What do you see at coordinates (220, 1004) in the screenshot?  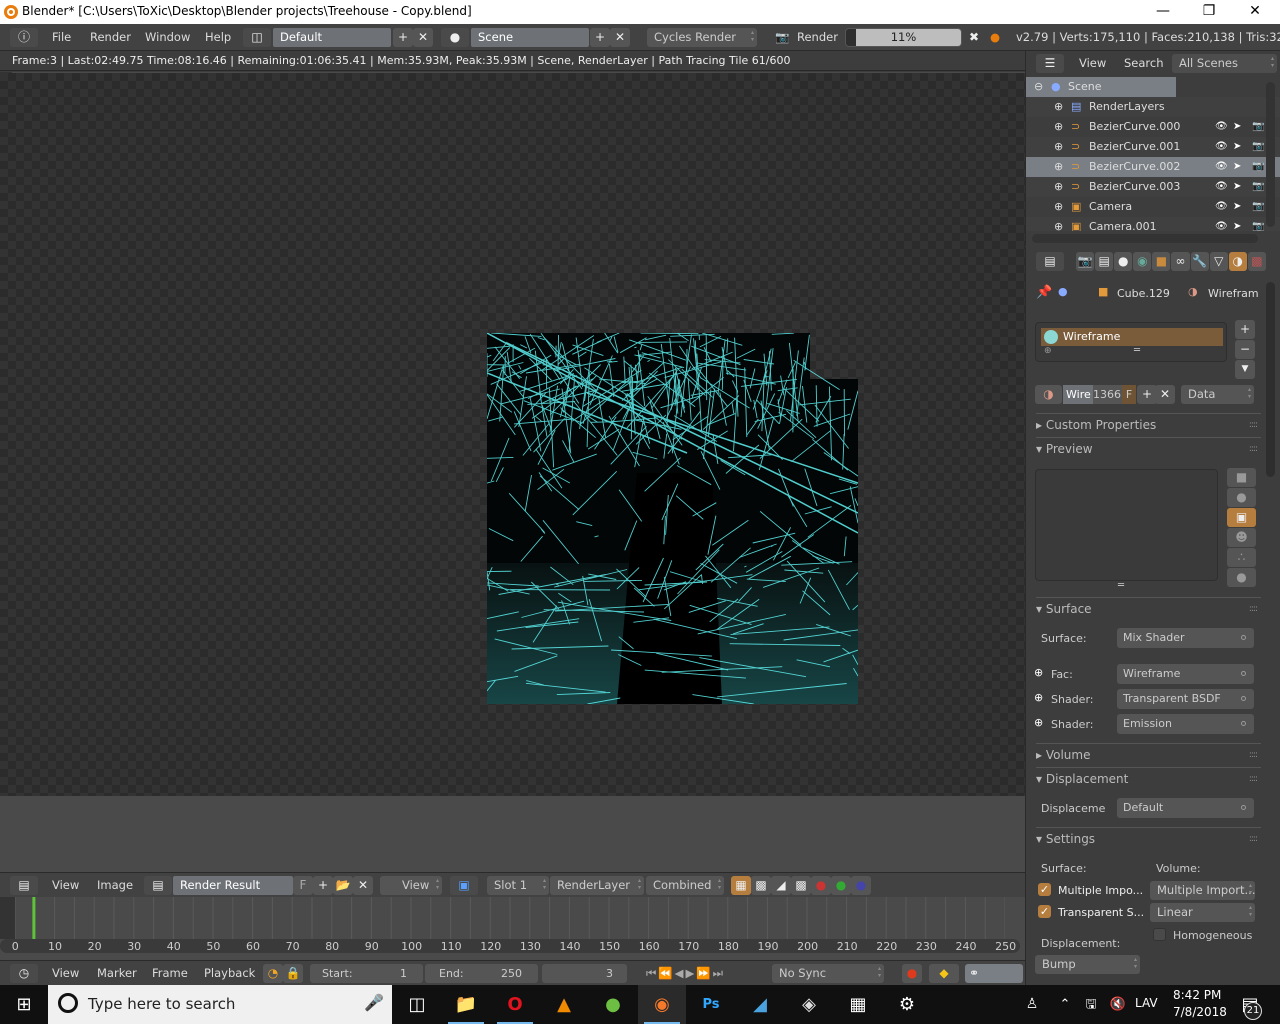 I see `taskbar-search-box: Type here to search 🎤` at bounding box center [220, 1004].